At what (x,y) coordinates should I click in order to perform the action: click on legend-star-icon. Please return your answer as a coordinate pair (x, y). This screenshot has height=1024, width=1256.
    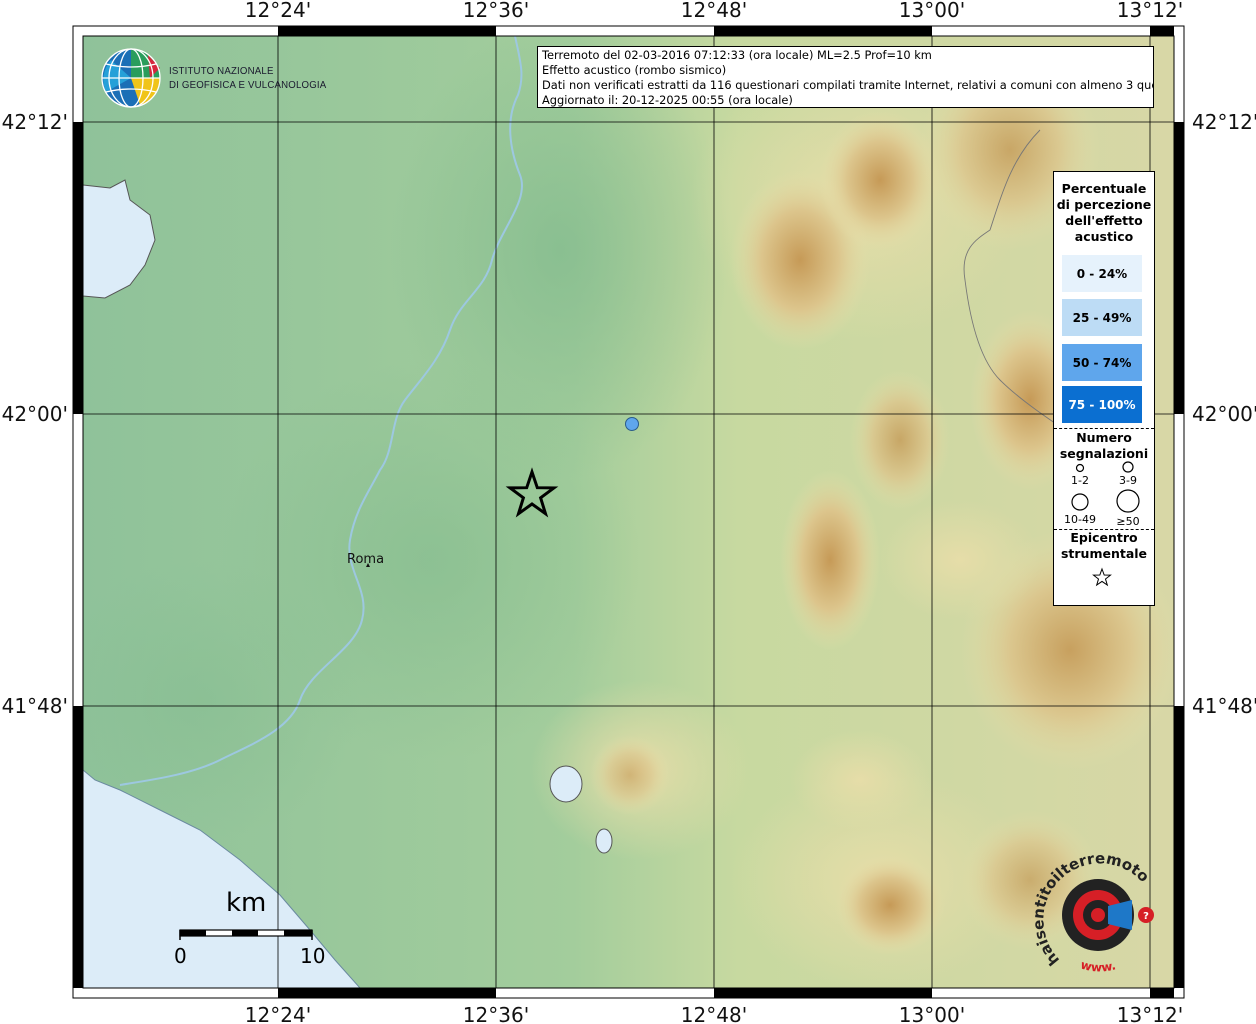
    Looking at the image, I should click on (1102, 577).